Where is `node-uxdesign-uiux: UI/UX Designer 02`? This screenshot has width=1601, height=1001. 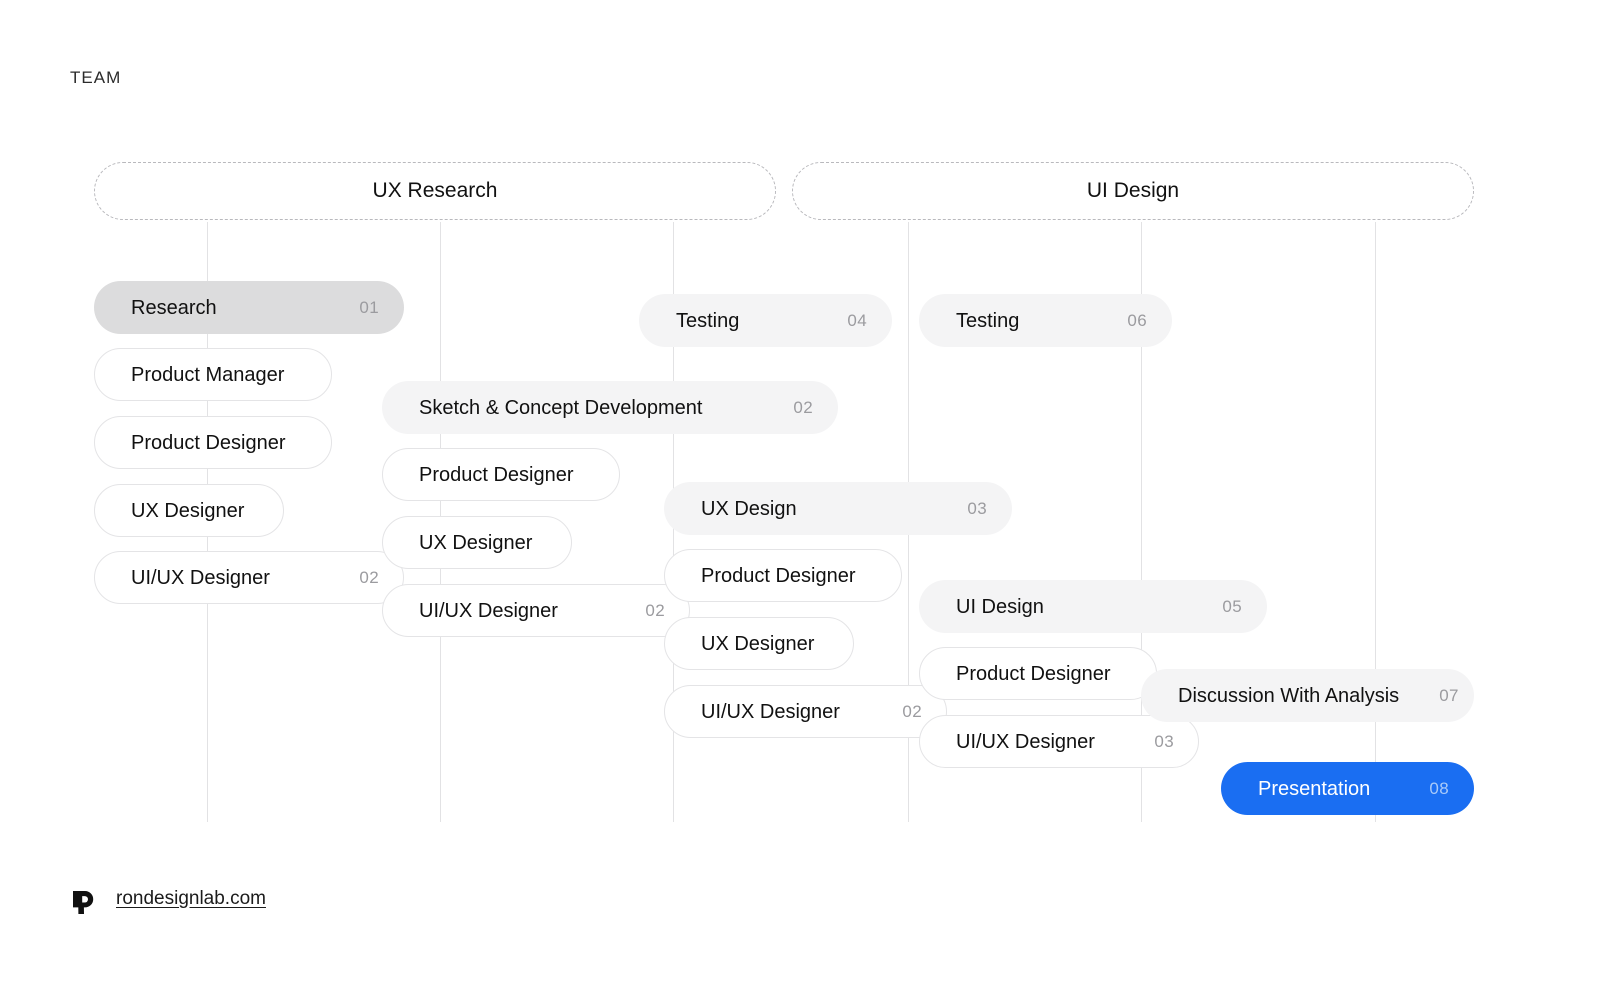
node-uxdesign-uiux: UI/UX Designer 02 is located at coordinates (805, 711).